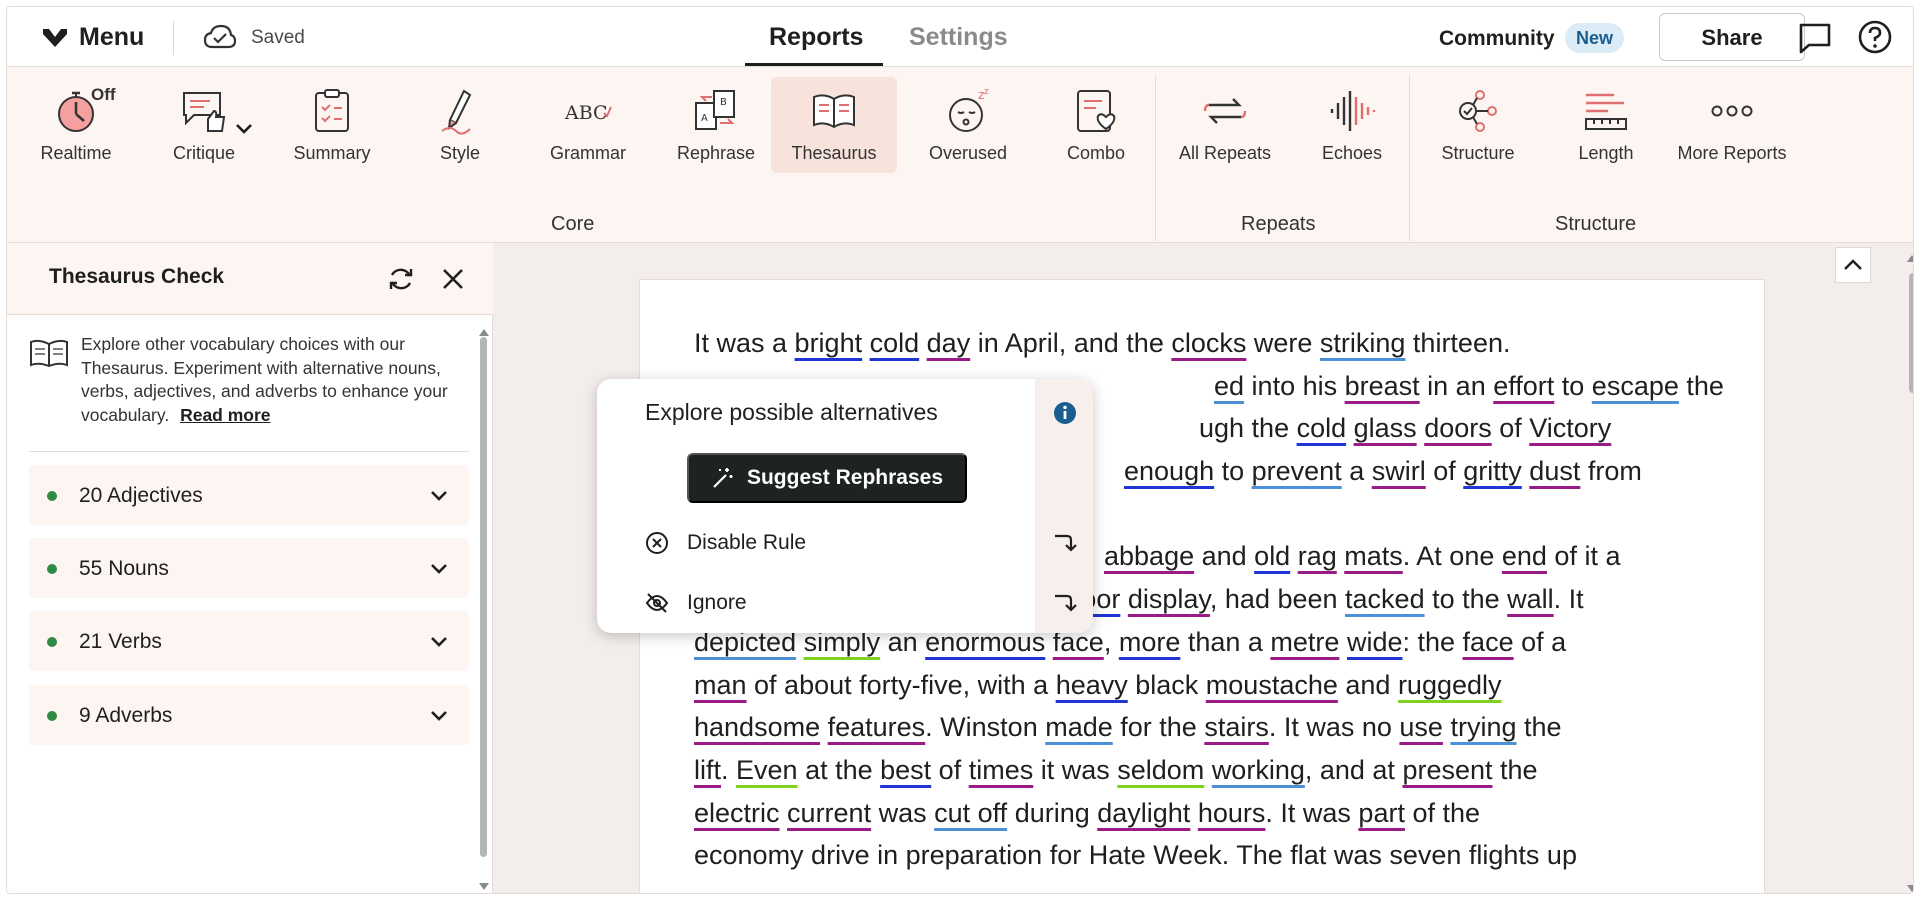  What do you see at coordinates (757, 727) in the screenshot?
I see `flagged-word: handsome` at bounding box center [757, 727].